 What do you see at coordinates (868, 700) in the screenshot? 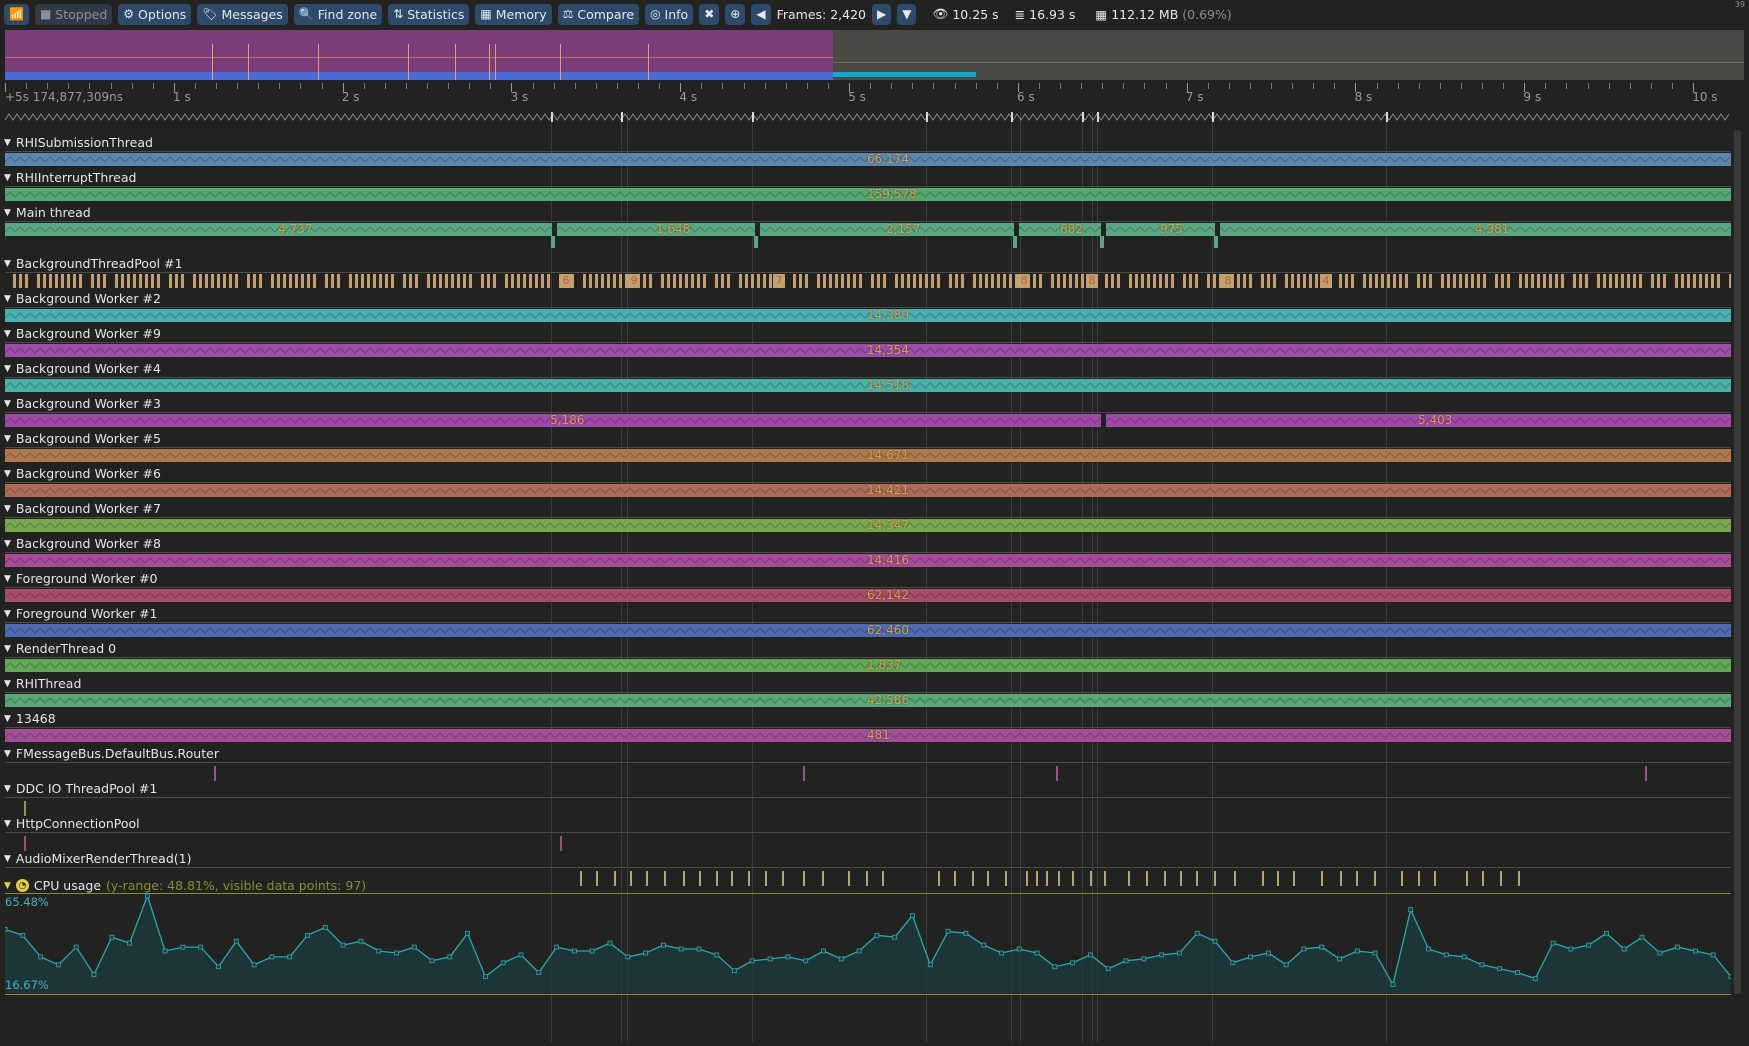
I see `zone-bar: 42,586` at bounding box center [868, 700].